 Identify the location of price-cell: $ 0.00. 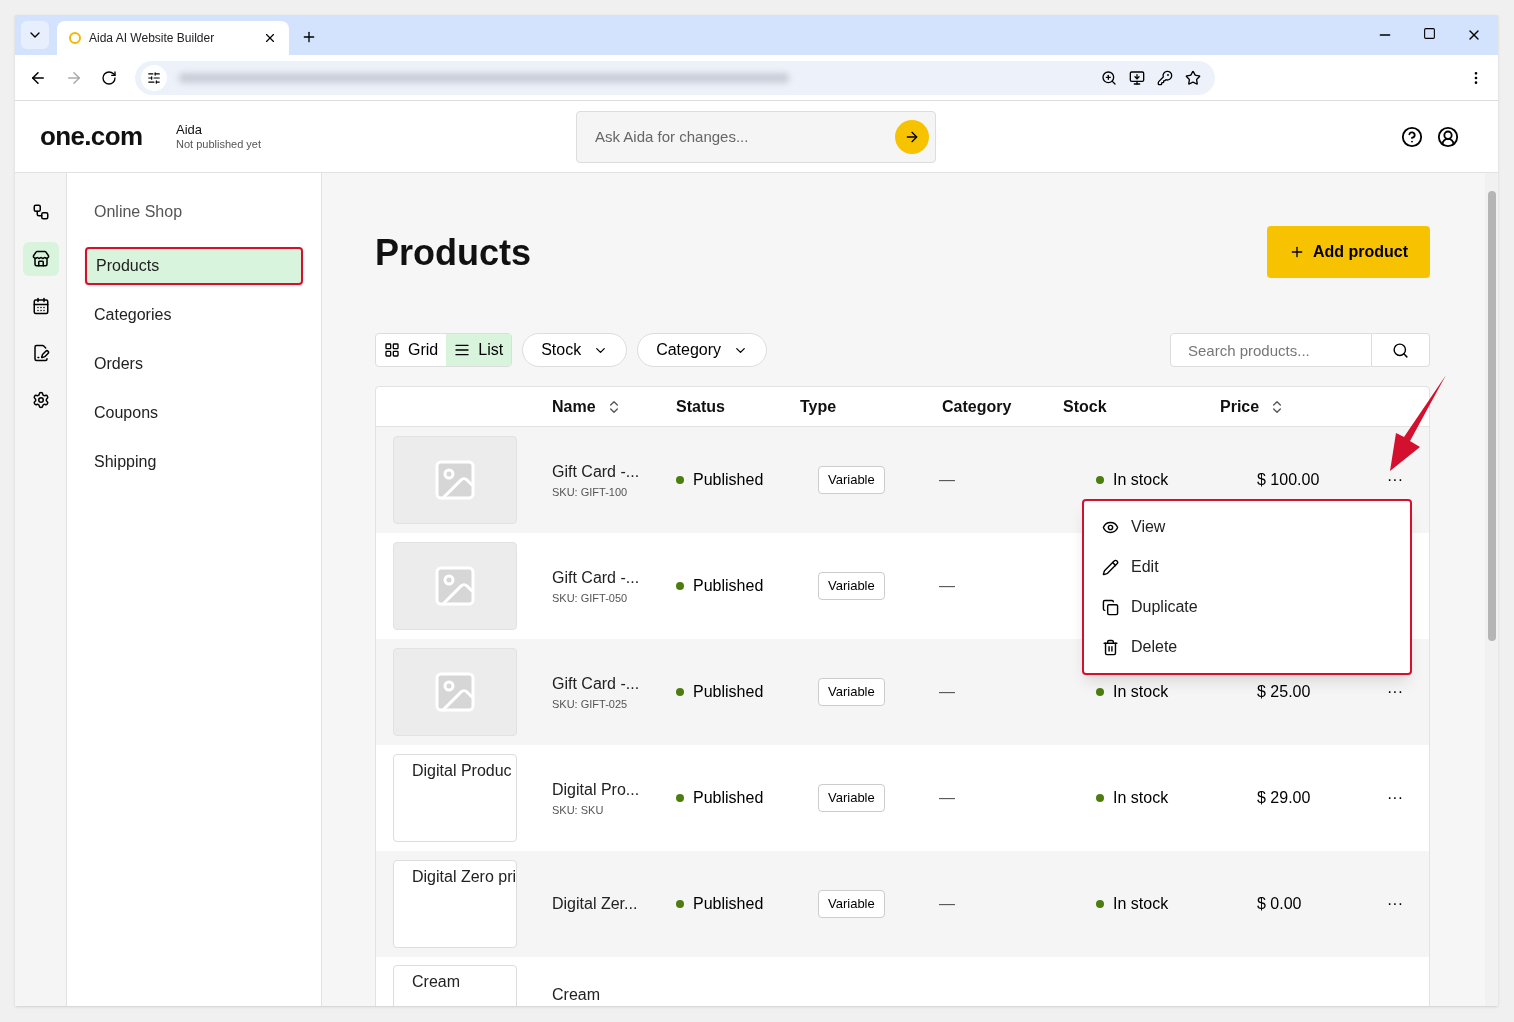
(1279, 903).